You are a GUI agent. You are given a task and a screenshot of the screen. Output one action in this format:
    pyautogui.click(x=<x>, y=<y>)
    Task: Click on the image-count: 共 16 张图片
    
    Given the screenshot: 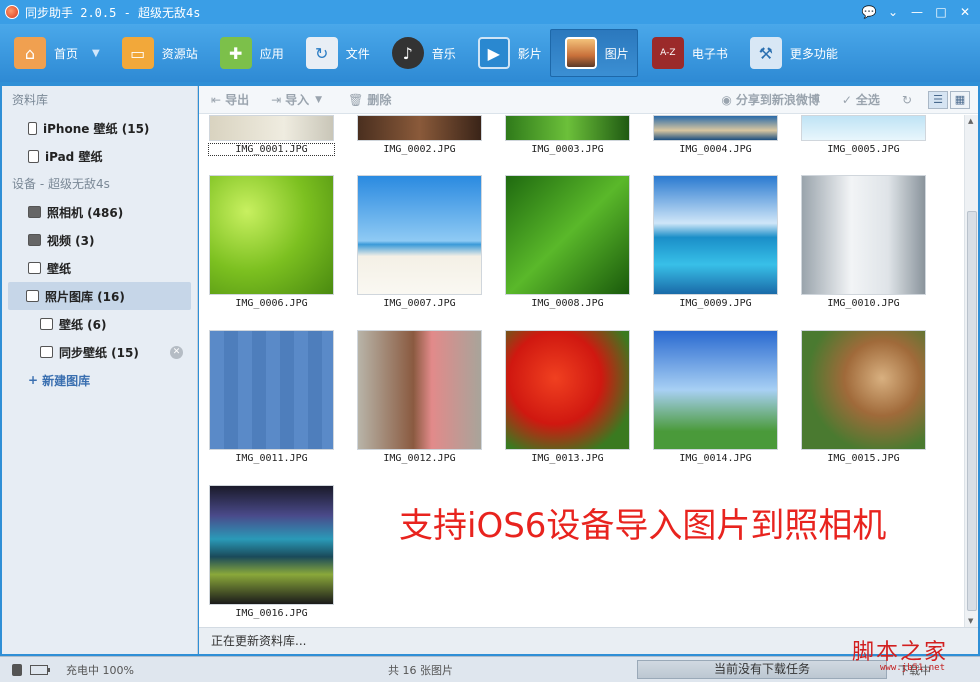 What is the action you would take?
    pyautogui.click(x=420, y=670)
    